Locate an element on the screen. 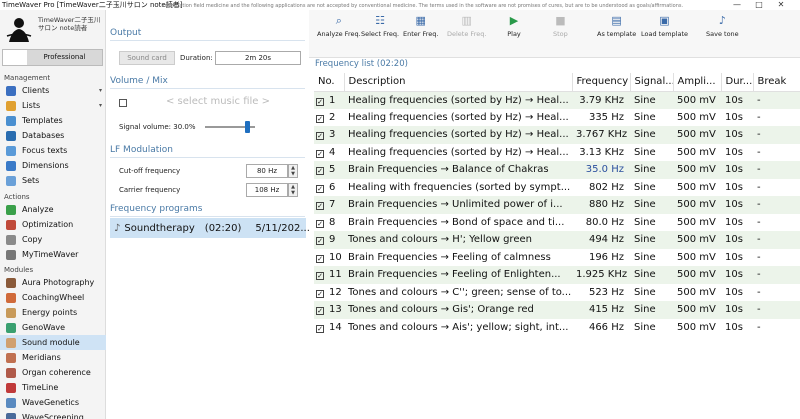 This screenshot has height=419, width=800. sidebar-item-clients: Clients ▾ is located at coordinates (53, 90).